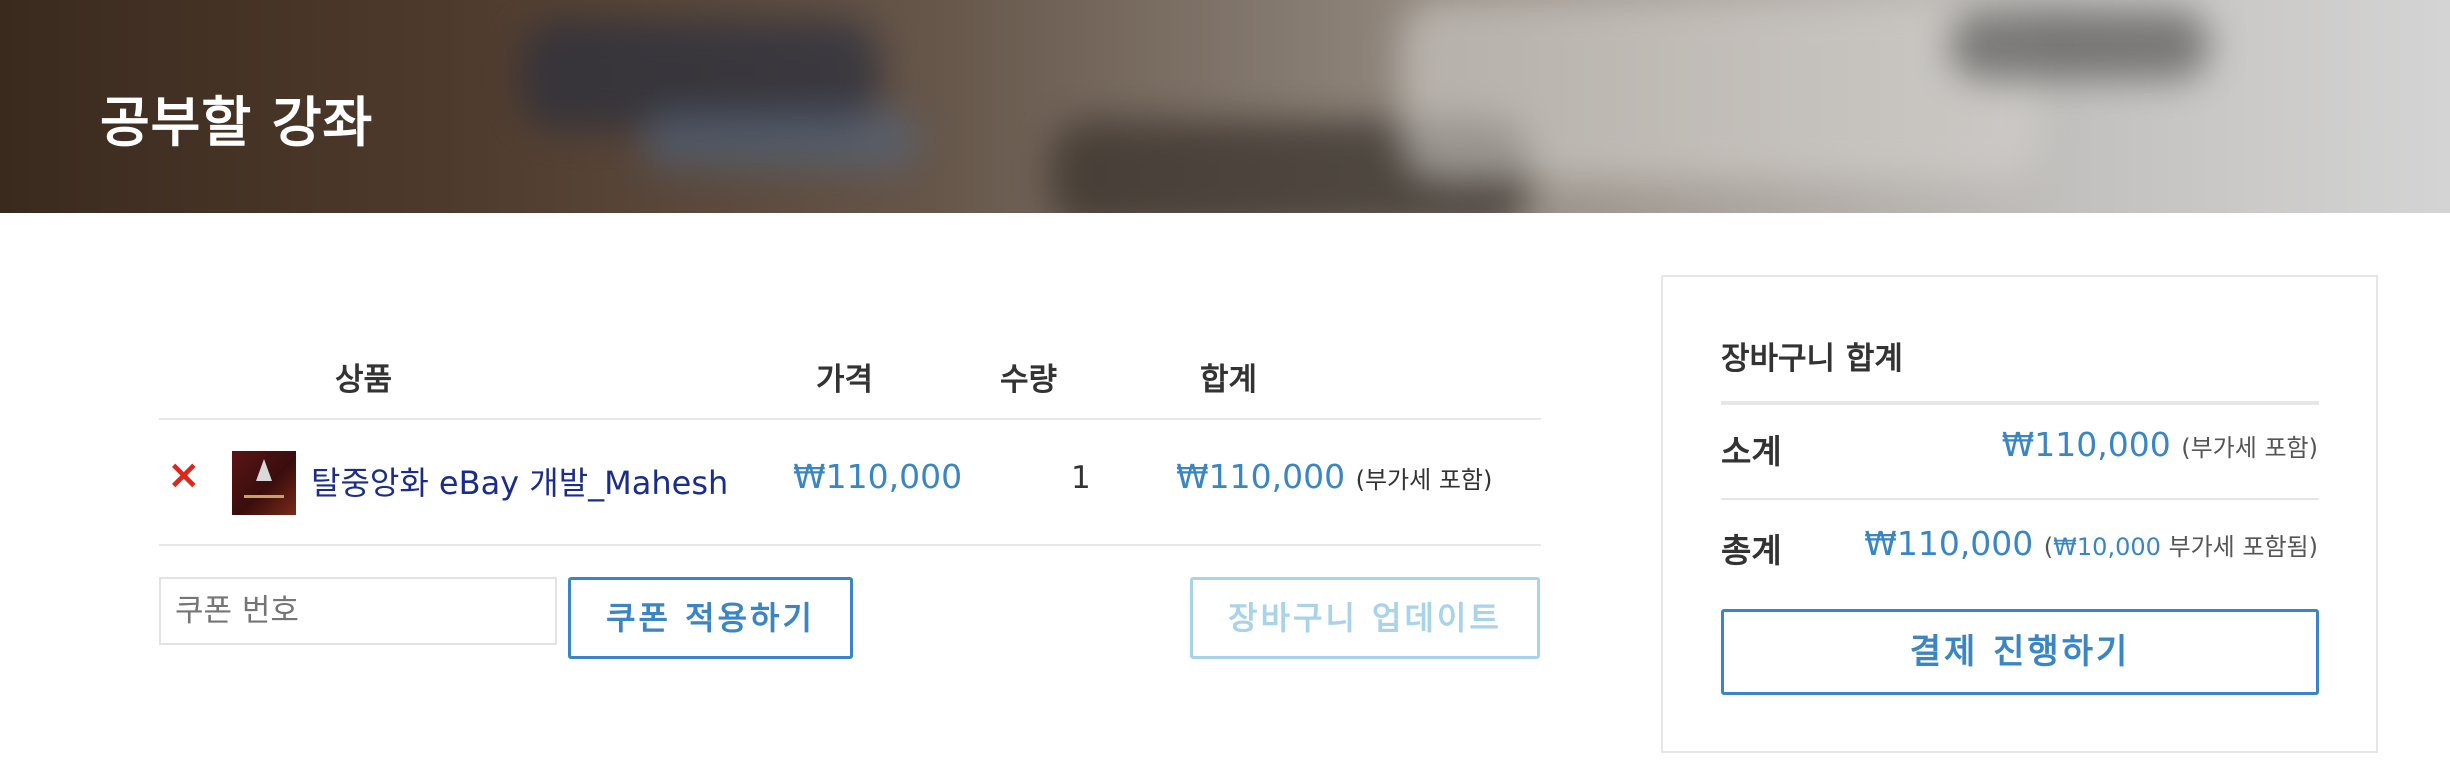 This screenshot has height=762, width=2450. Describe the element at coordinates (1949, 543) in the screenshot. I see `total-amount: ₩110,000` at that location.